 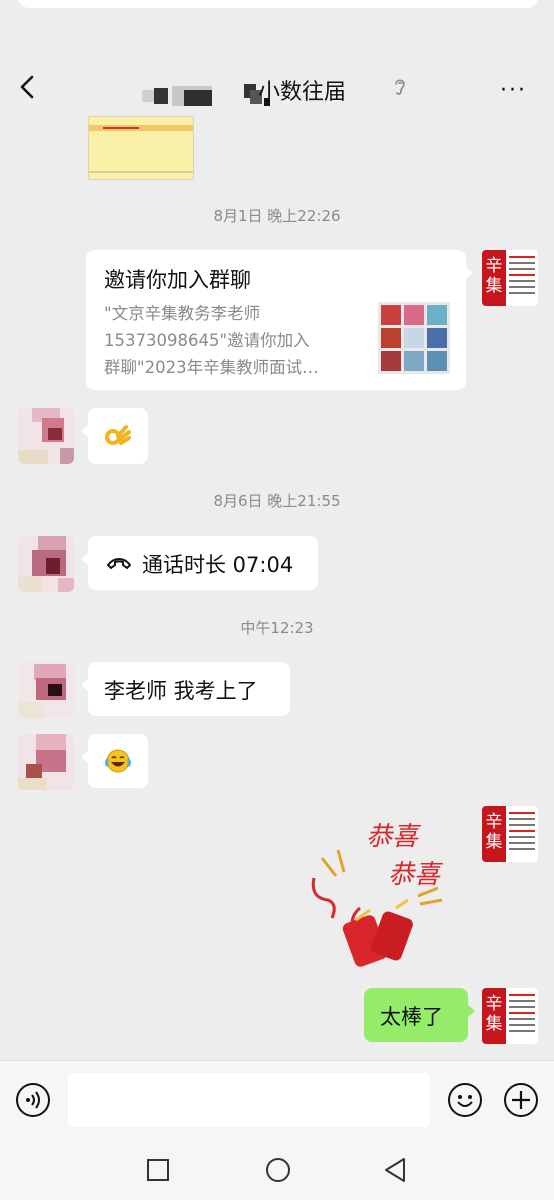 I want to click on chat-header: 小数往届 ···, so click(x=277, y=87).